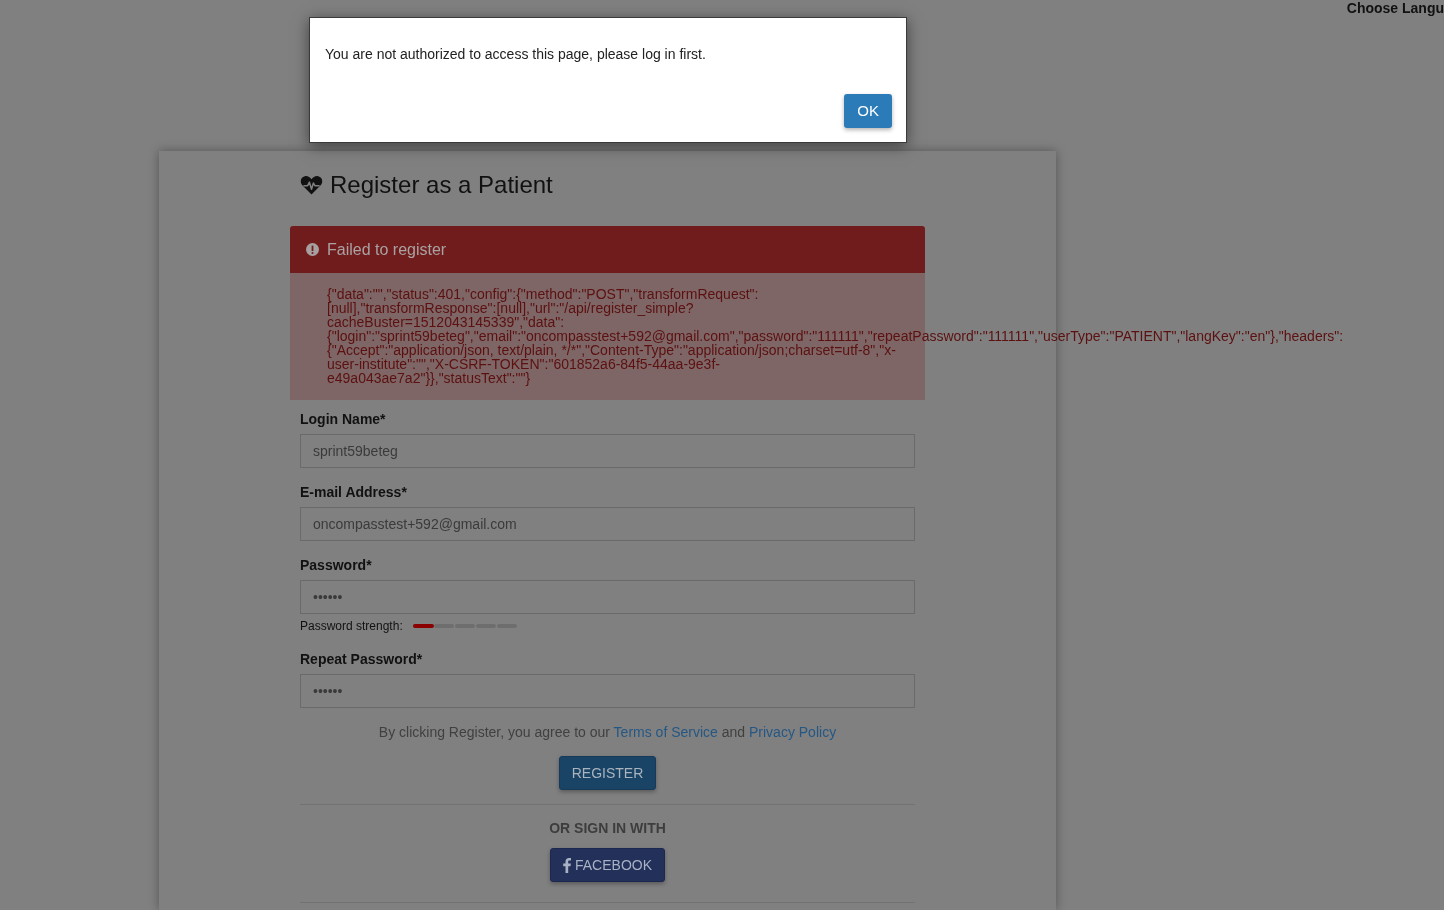  What do you see at coordinates (311, 185) in the screenshot?
I see `heart-pulse-icon` at bounding box center [311, 185].